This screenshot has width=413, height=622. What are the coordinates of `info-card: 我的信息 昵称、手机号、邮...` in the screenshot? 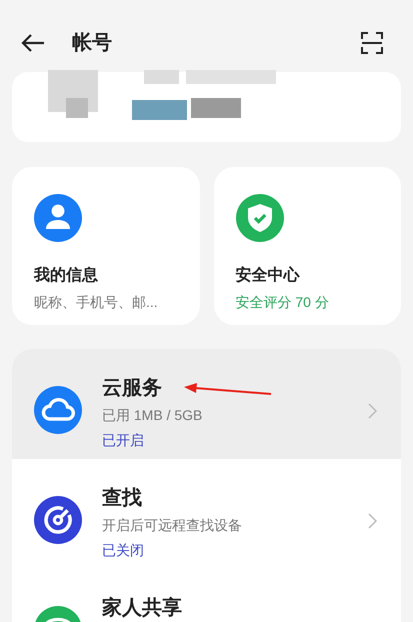 It's located at (106, 246).